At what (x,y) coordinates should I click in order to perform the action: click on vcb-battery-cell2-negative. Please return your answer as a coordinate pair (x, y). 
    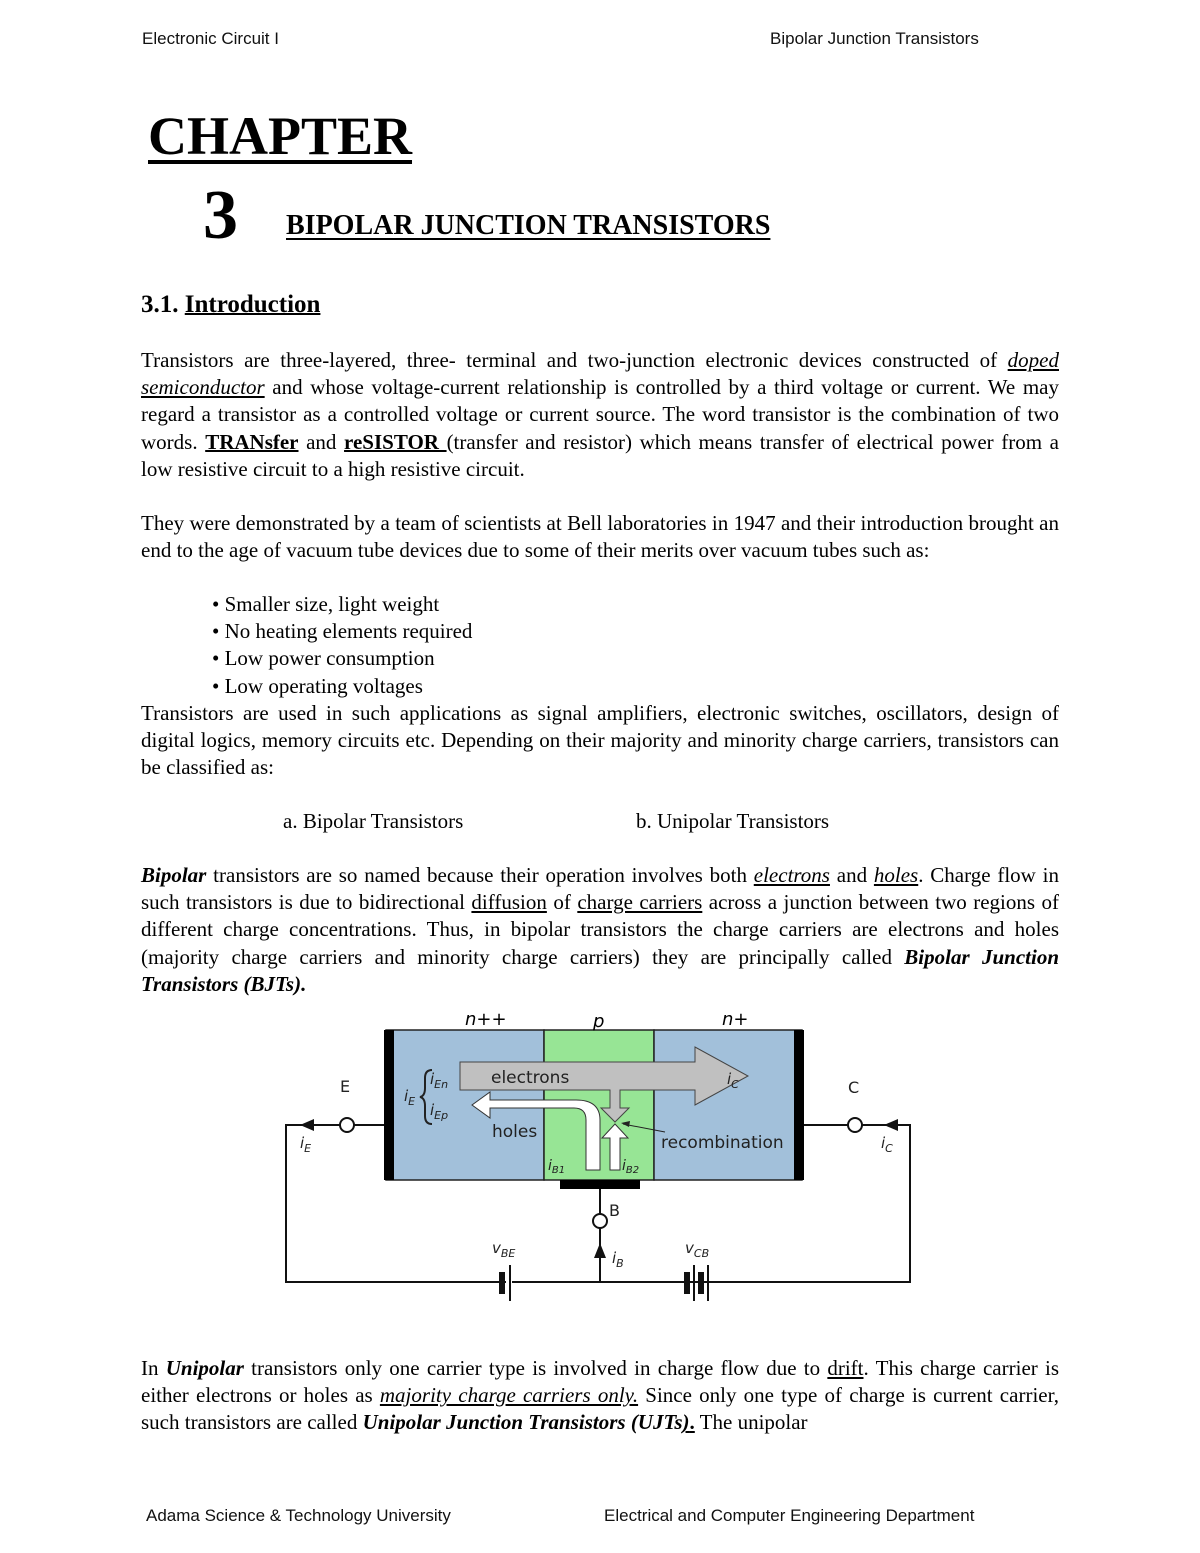
    Looking at the image, I should click on (701, 1283).